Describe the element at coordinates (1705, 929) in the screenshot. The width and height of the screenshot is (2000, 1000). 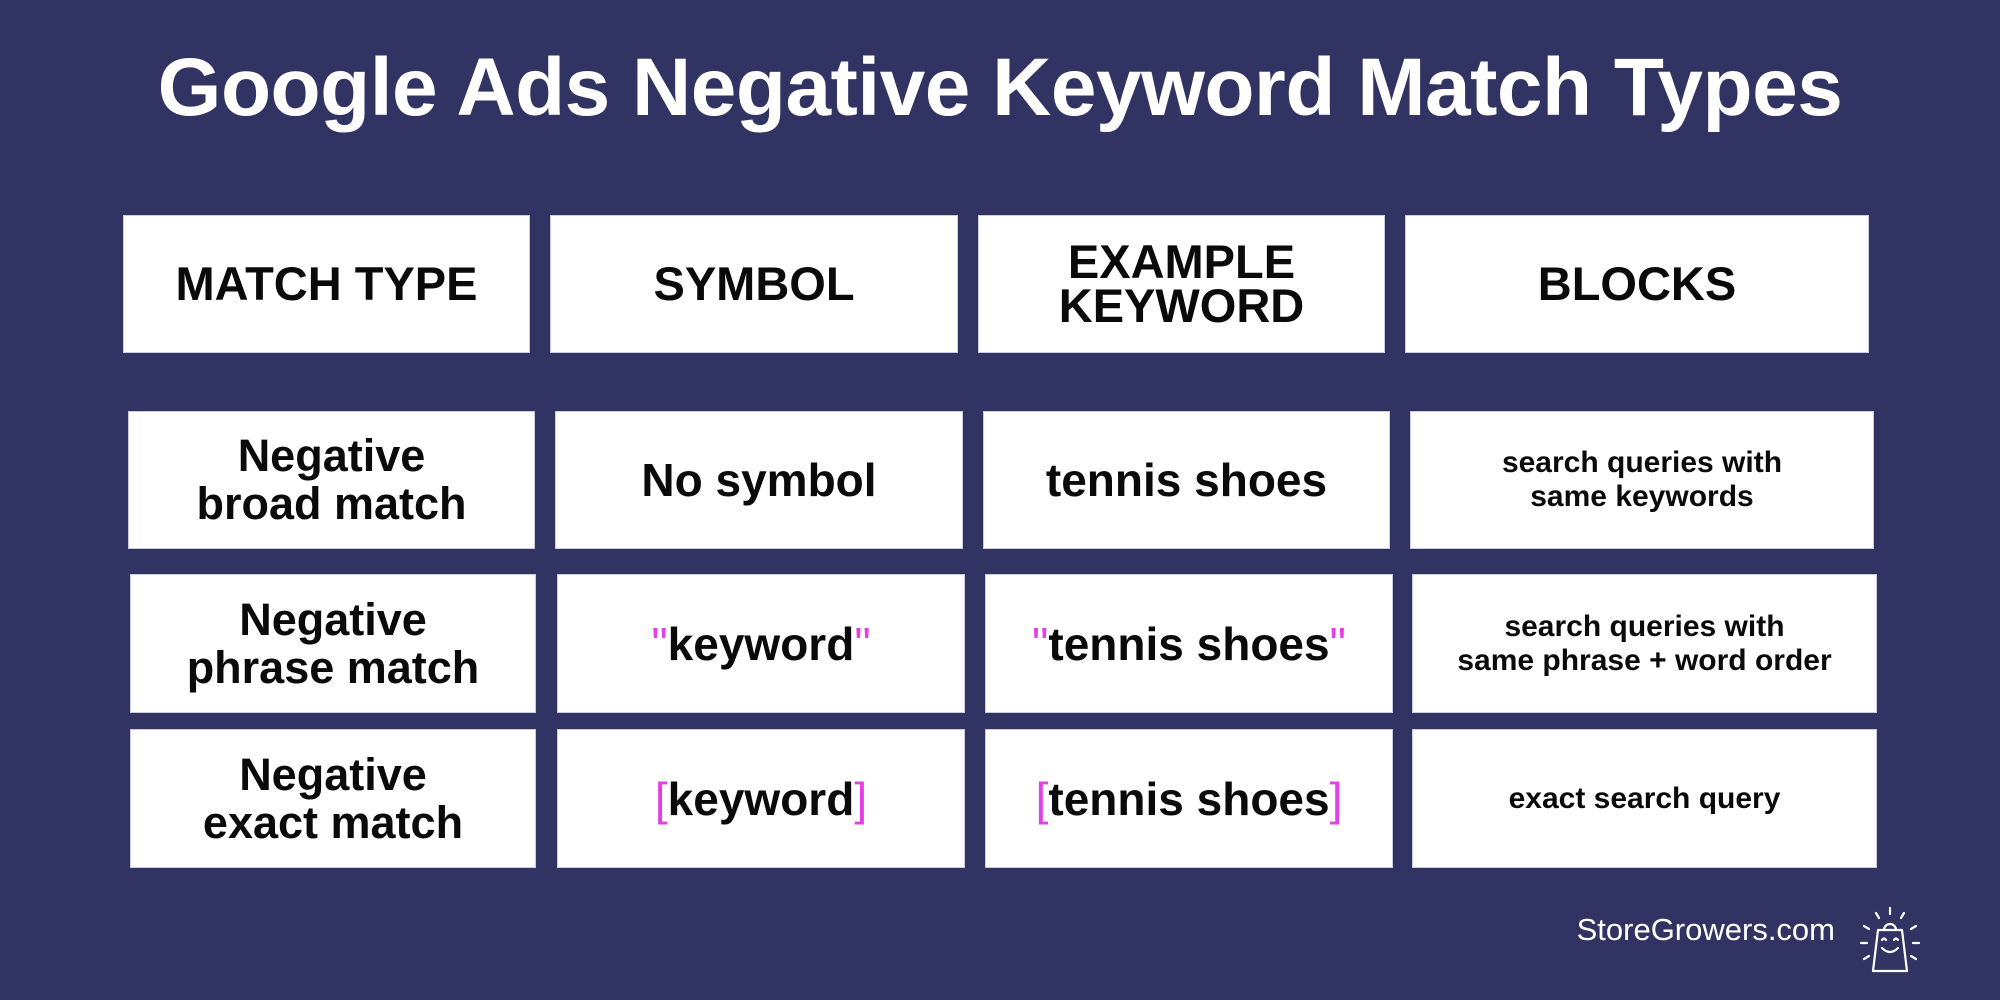
I see `brand-name: StoreGrowers.com` at that location.